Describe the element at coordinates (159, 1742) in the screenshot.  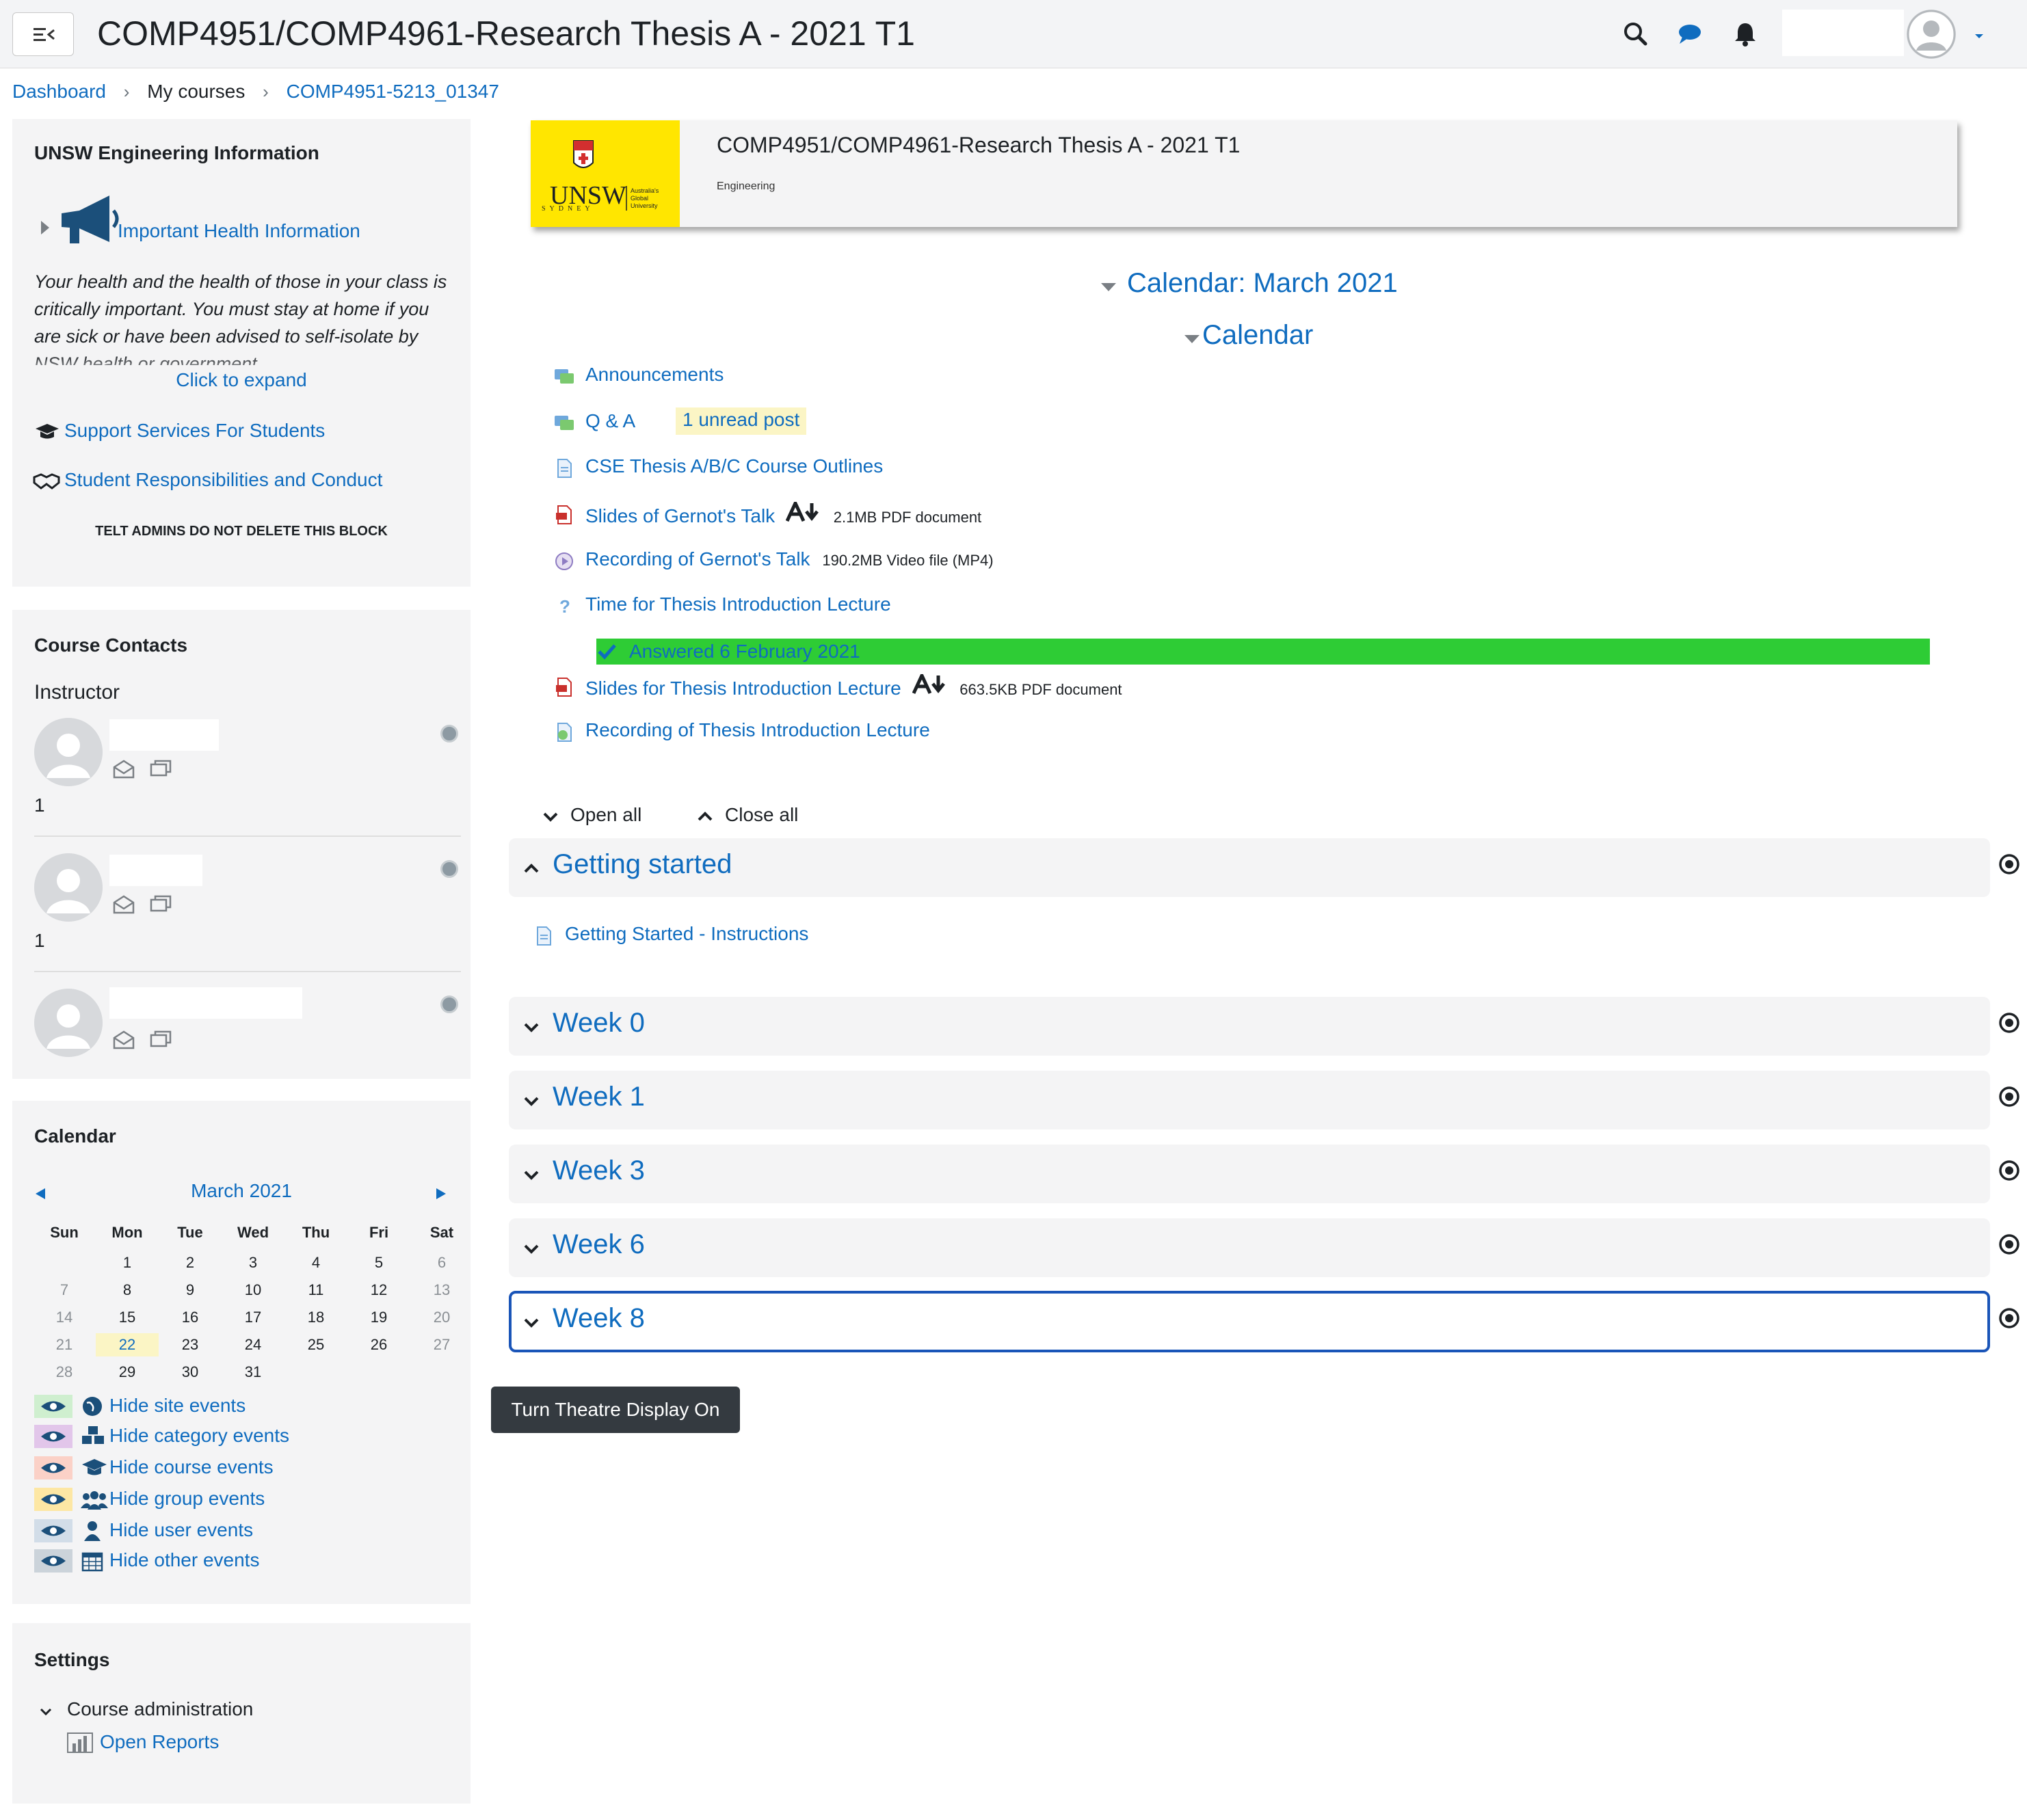
I see `open-reports-link: Open Reports` at that location.